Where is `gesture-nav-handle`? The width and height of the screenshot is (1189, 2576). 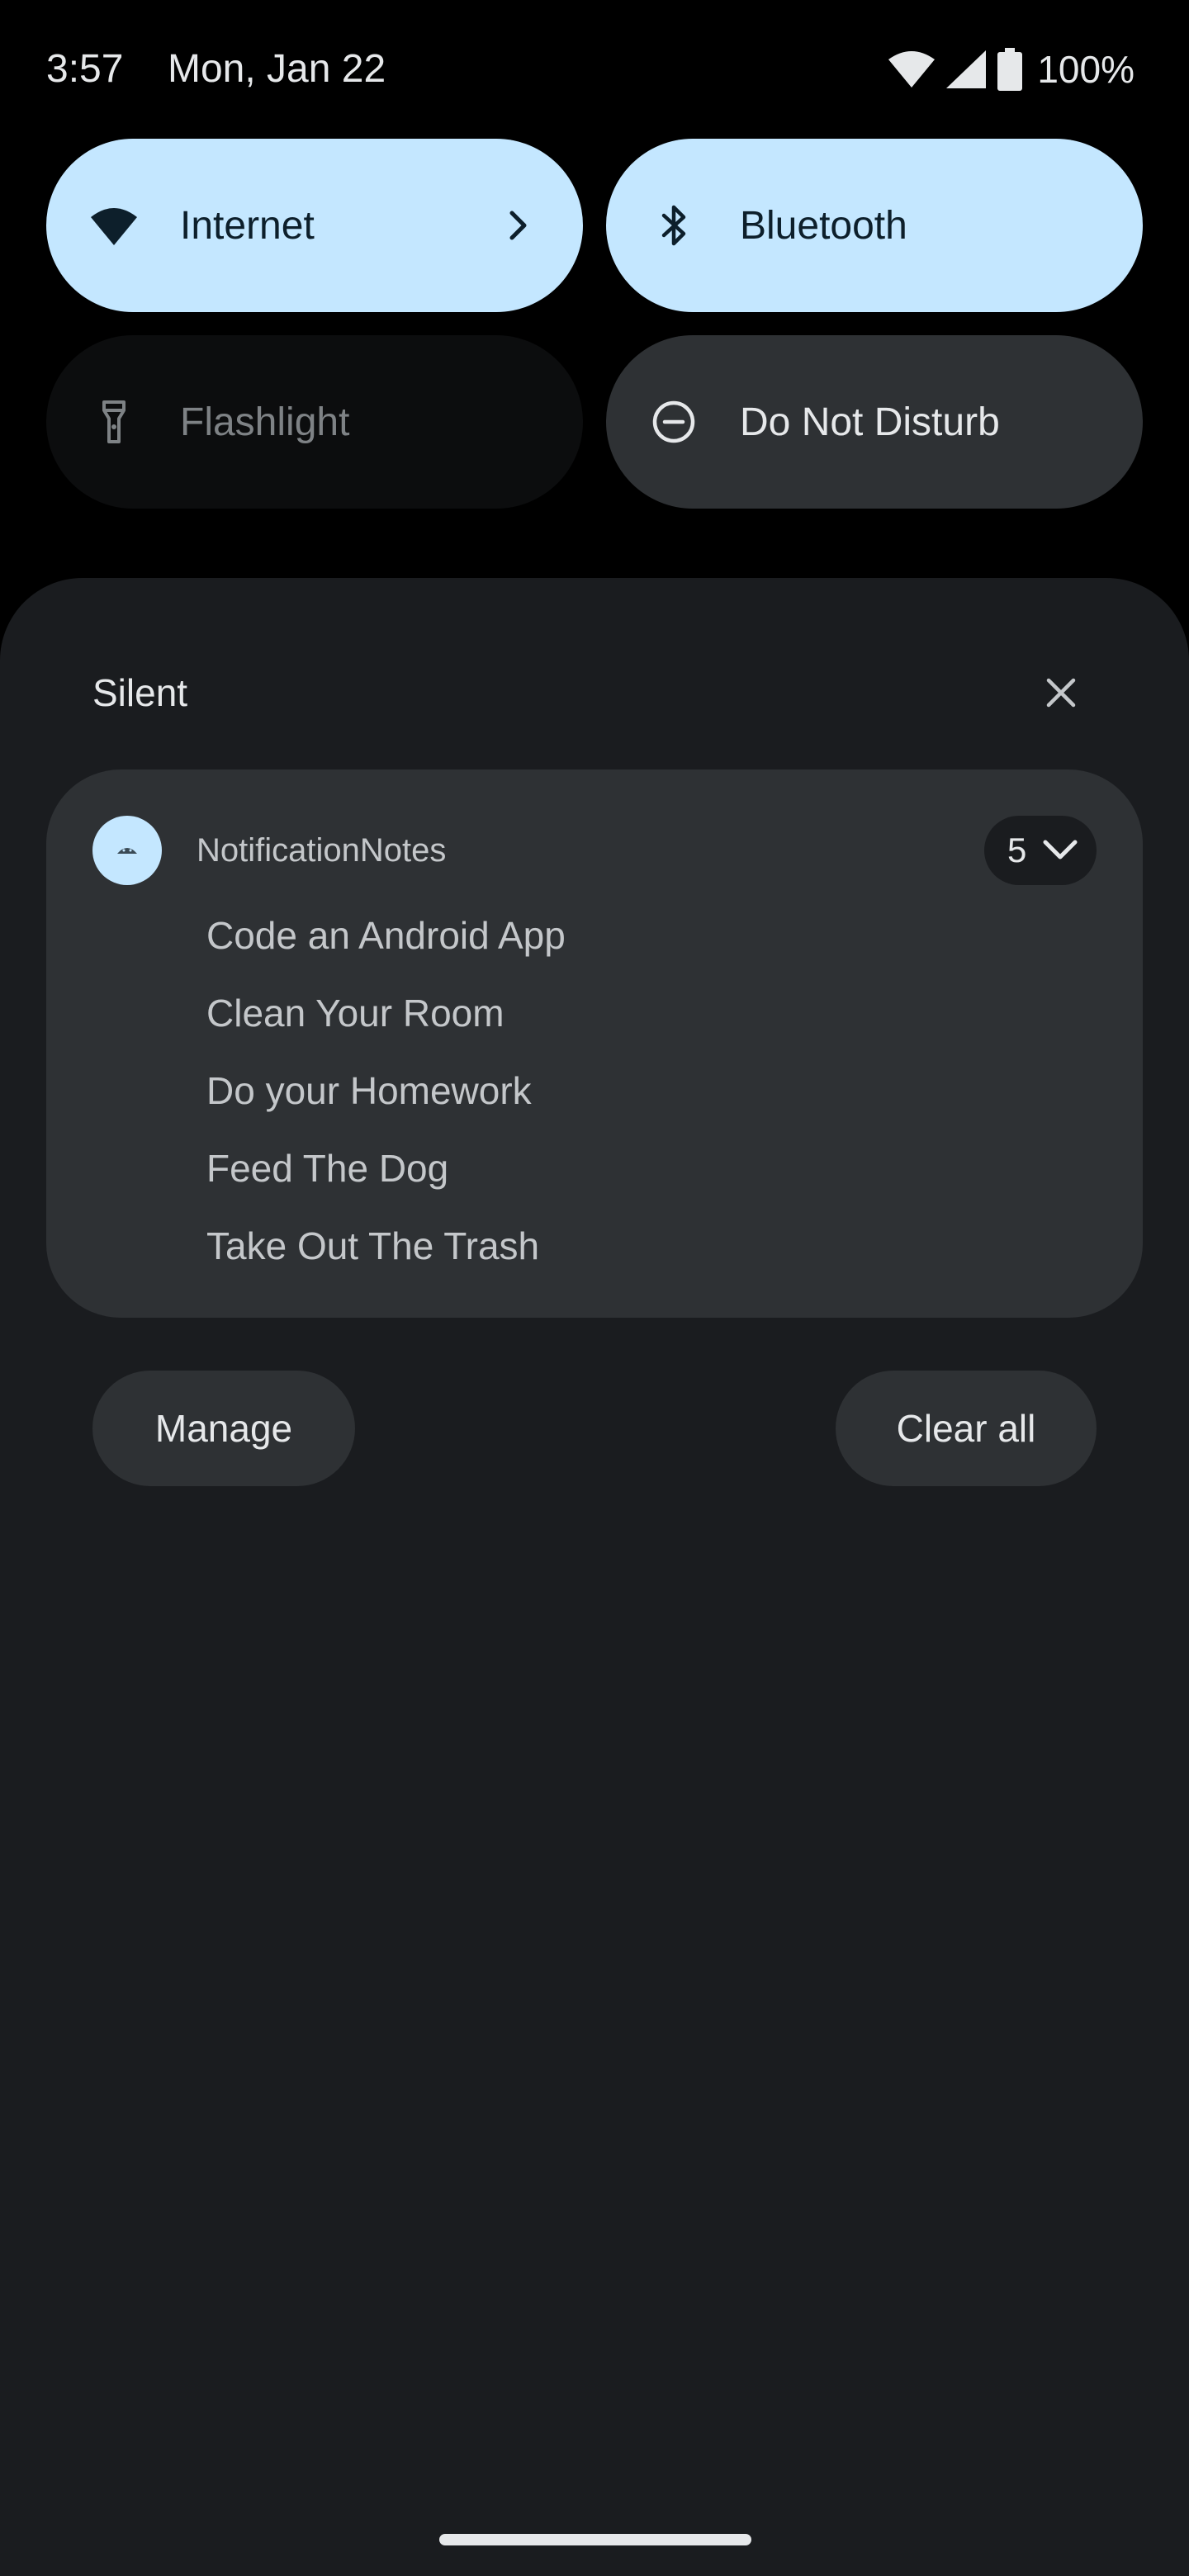
gesture-nav-handle is located at coordinates (595, 2539).